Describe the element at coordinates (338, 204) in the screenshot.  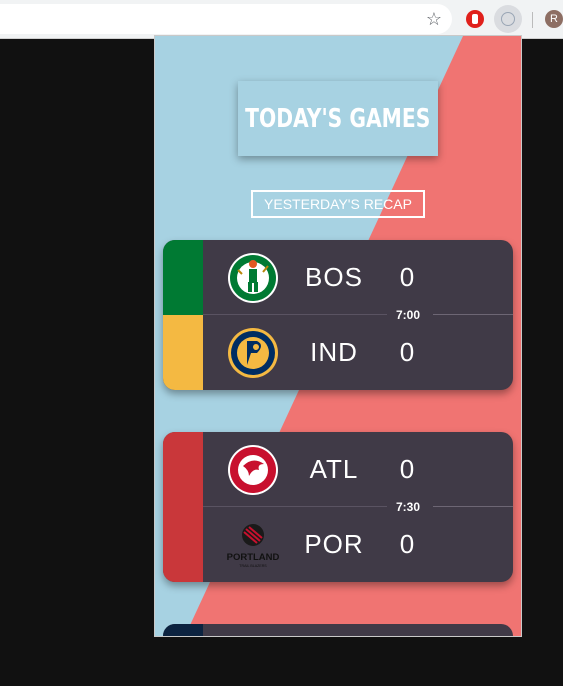
I see `yesterdays-recap-button: YESTERDAY'S RECAP` at that location.